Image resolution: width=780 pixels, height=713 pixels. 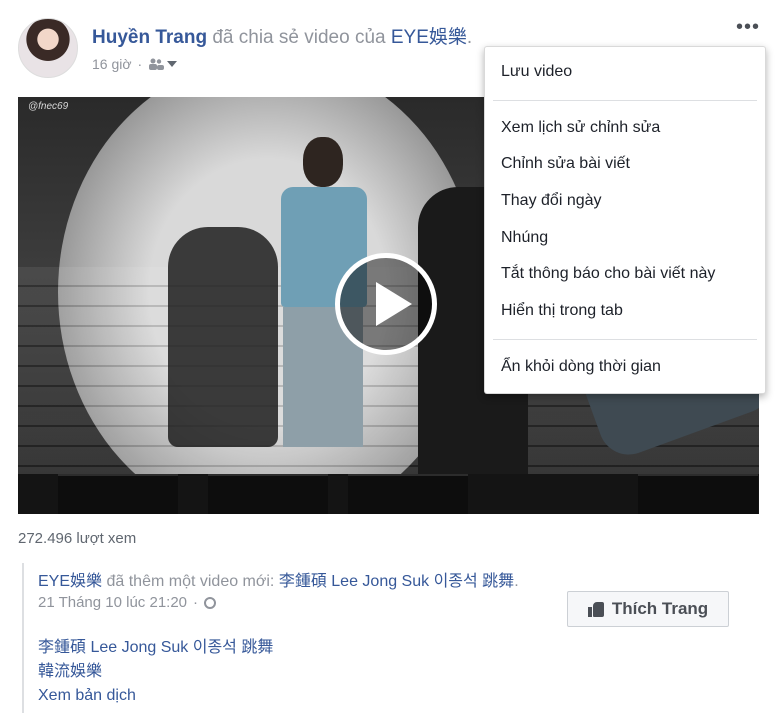 What do you see at coordinates (155, 696) in the screenshot?
I see `see-translation-link: Xem bản dịch` at bounding box center [155, 696].